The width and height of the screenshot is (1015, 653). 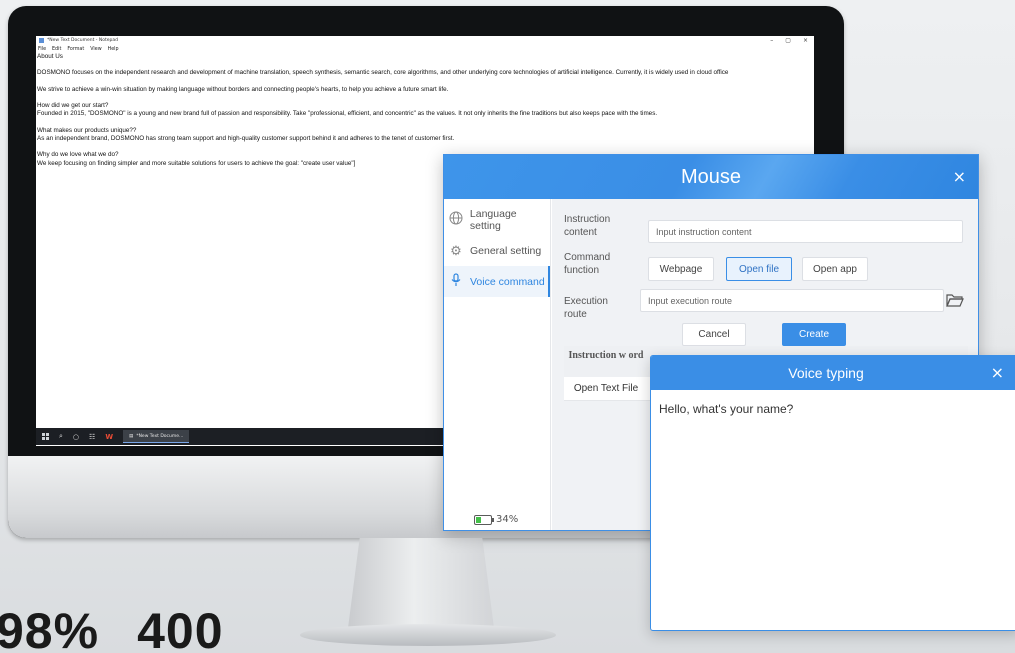 What do you see at coordinates (493, 219) in the screenshot?
I see `sidebar-item-label: Language setting` at bounding box center [493, 219].